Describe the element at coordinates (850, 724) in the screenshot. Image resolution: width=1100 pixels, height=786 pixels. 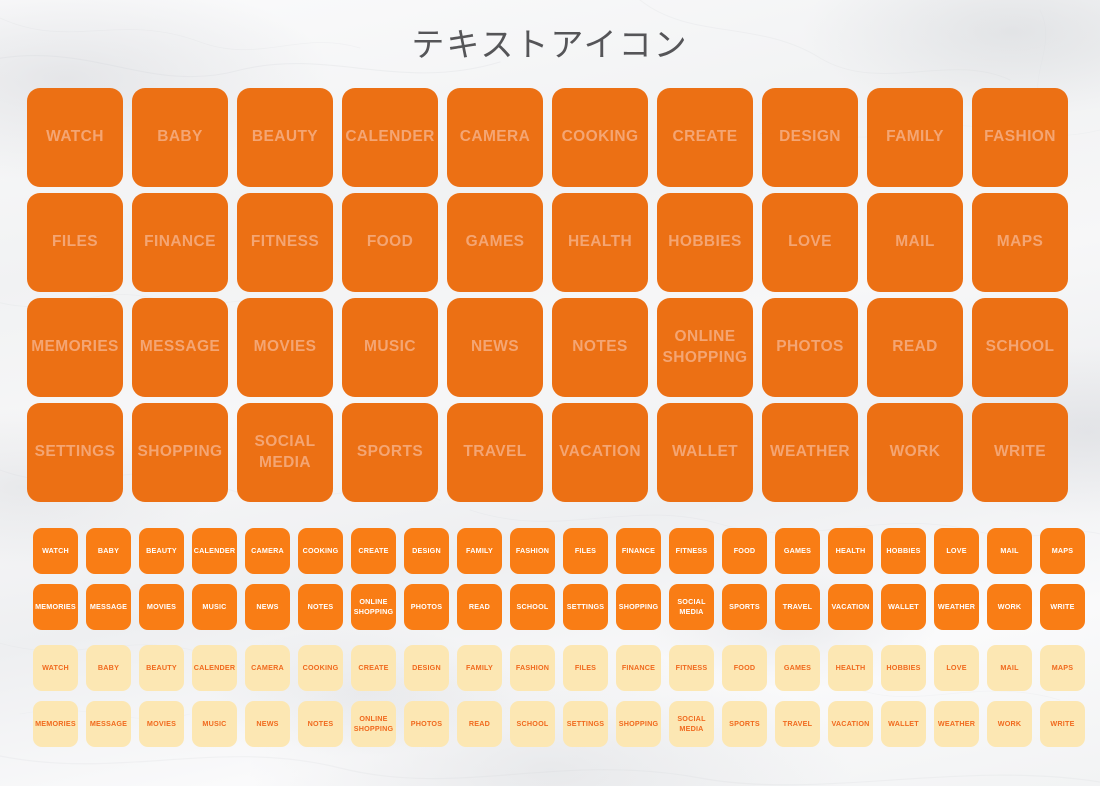
I see `icon-tile-small-cream-vacation: VACATION` at that location.